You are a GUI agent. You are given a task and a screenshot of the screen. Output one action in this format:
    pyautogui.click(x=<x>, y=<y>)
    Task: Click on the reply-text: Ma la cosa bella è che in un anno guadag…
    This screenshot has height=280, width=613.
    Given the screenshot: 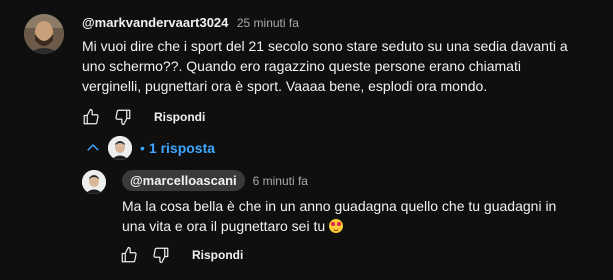 What is the action you would take?
    pyautogui.click(x=352, y=216)
    